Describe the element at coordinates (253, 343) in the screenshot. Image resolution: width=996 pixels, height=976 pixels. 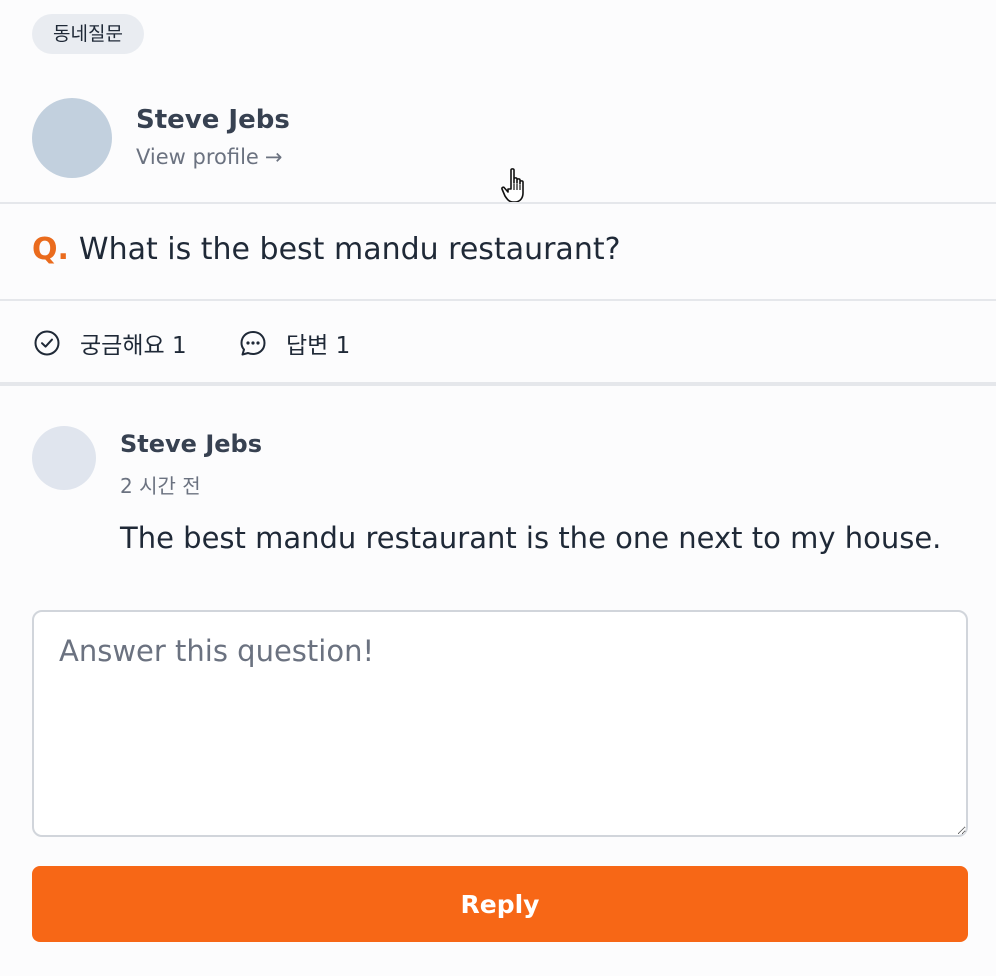
I see `chat-bubble-icon` at that location.